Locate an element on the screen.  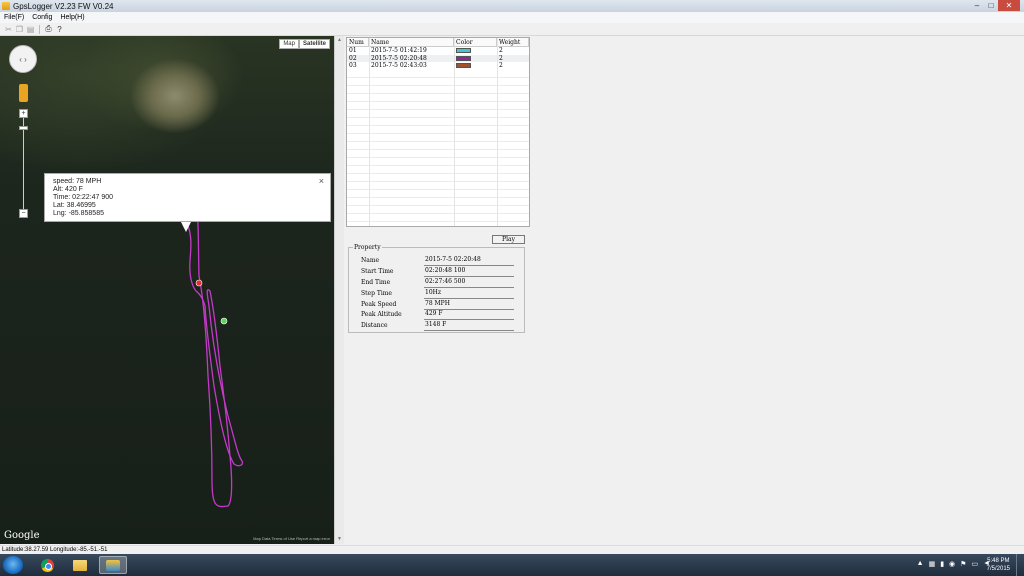
pan-arrows-icon: ‹ › is located at coordinates (23, 59).